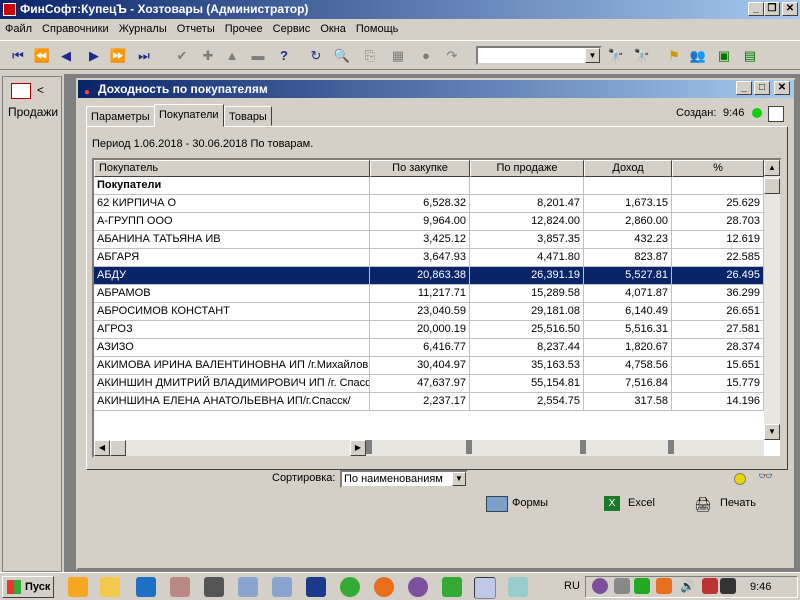 The image size is (800, 600). Describe the element at coordinates (718, 168) in the screenshot. I see `col-header-percent: %` at that location.